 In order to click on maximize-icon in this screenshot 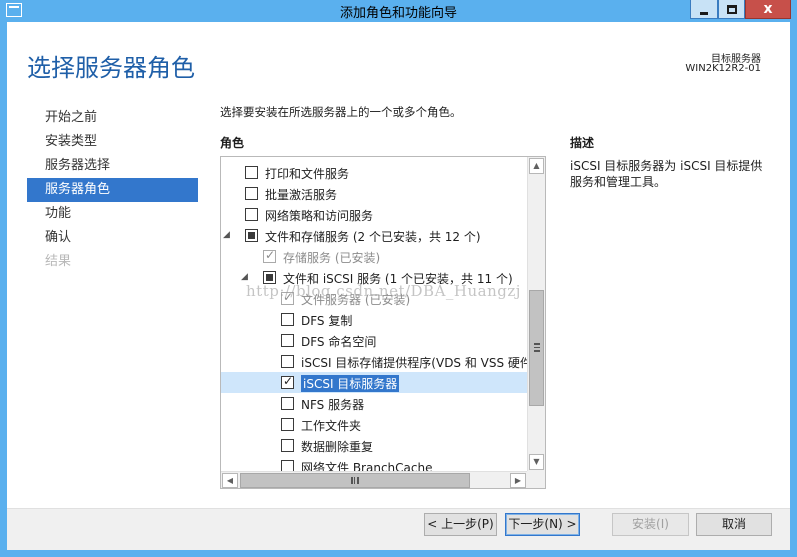, I will do `click(731, 9)`.